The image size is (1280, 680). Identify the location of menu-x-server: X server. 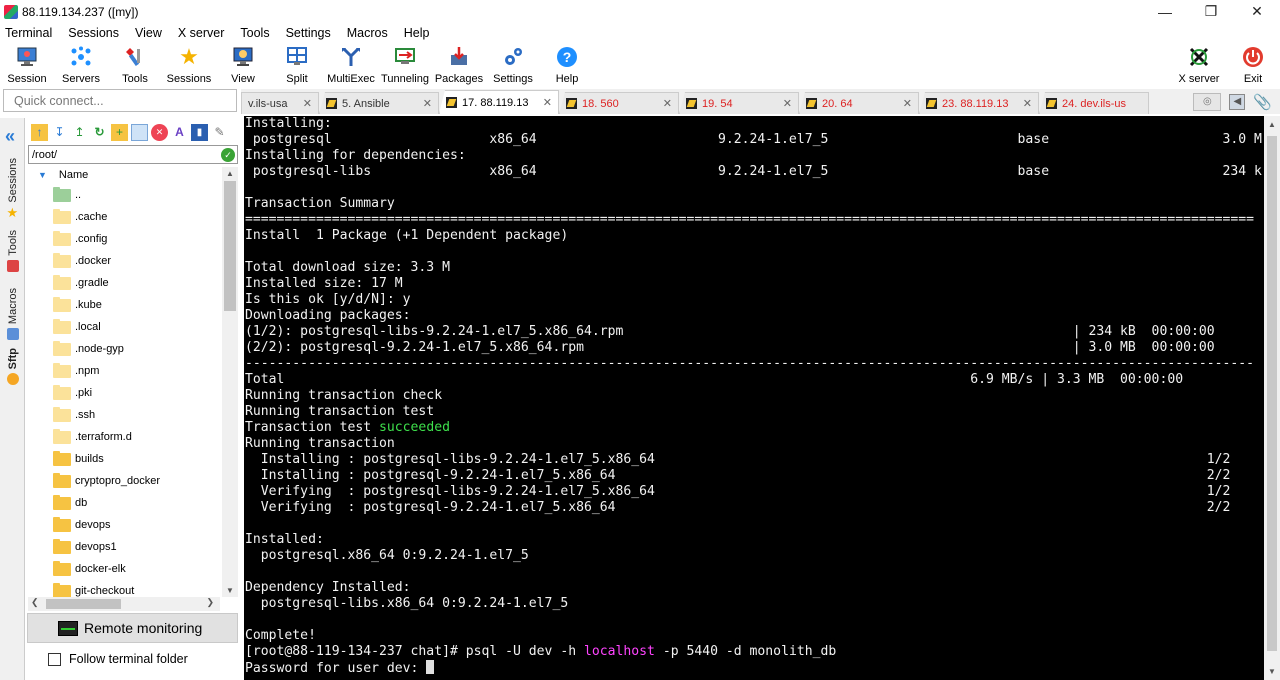
(203, 33).